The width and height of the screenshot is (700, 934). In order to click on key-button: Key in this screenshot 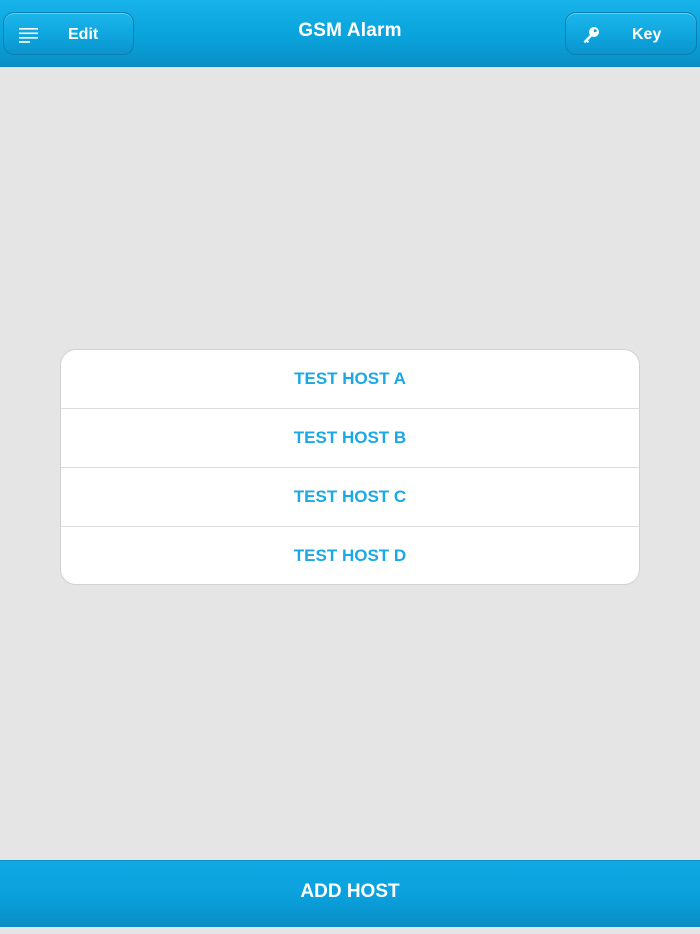, I will do `click(631, 33)`.